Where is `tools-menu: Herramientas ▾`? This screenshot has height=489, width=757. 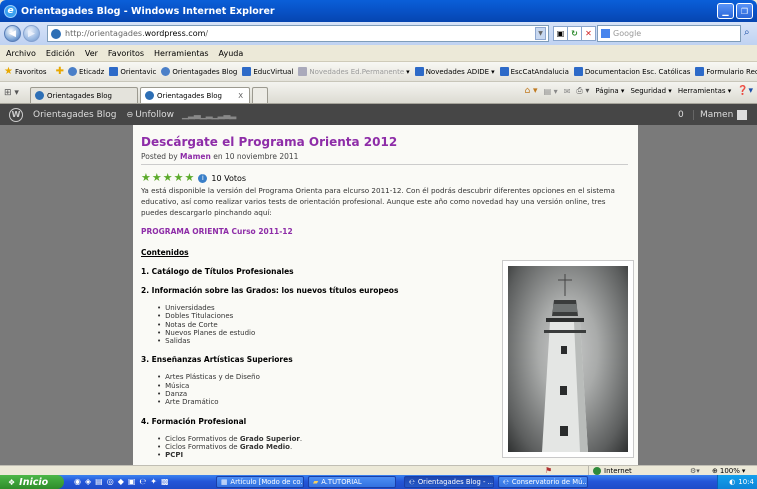 tools-menu: Herramientas ▾ is located at coordinates (704, 91).